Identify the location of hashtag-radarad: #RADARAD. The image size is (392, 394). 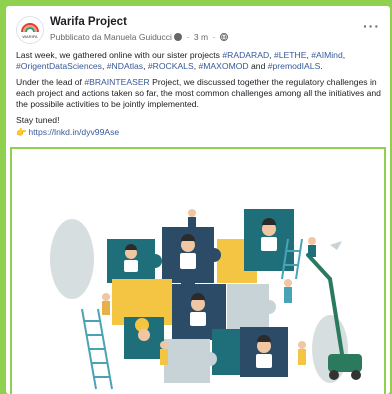
(245, 55).